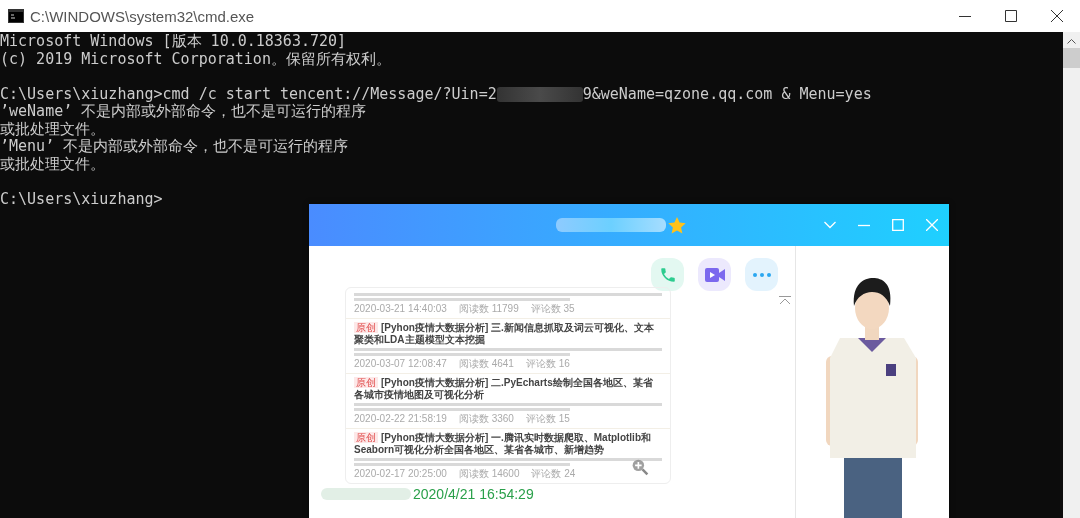 Image resolution: width=1080 pixels, height=518 pixels. What do you see at coordinates (486, 364) in the screenshot?
I see `article-meta: 阅读数 4641` at bounding box center [486, 364].